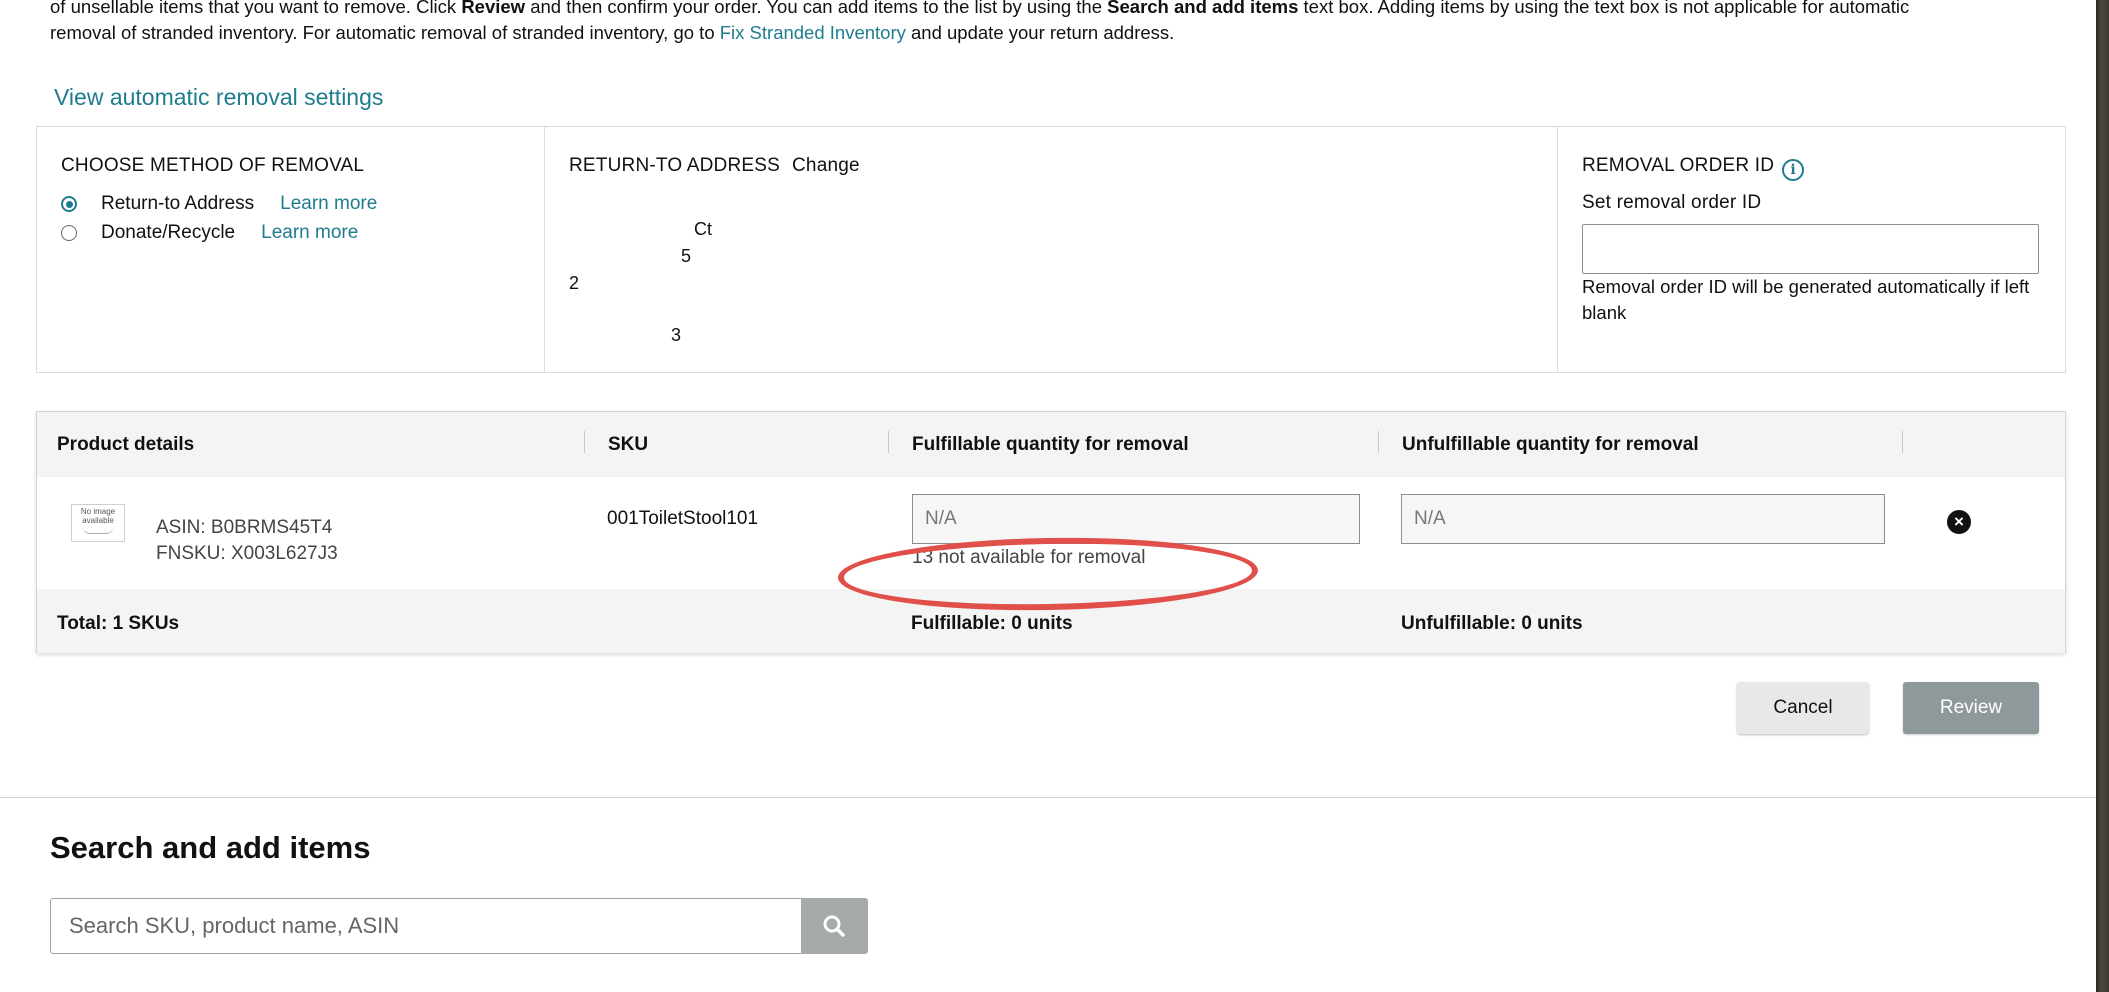  I want to click on fulfillable-quantity-input: N/A, so click(1136, 519).